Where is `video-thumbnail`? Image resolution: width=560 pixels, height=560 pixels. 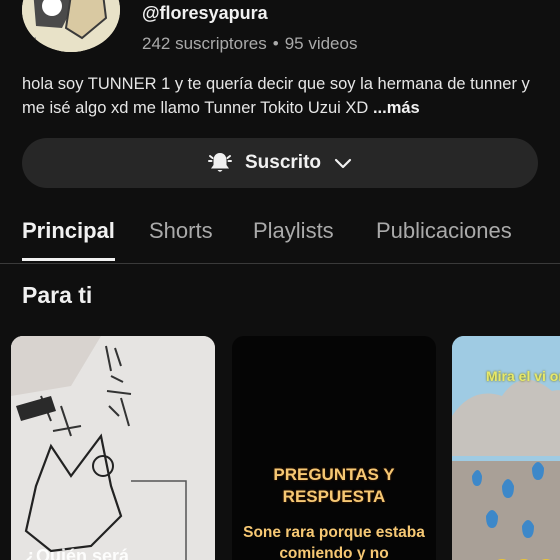
video-thumbnail is located at coordinates (113, 448).